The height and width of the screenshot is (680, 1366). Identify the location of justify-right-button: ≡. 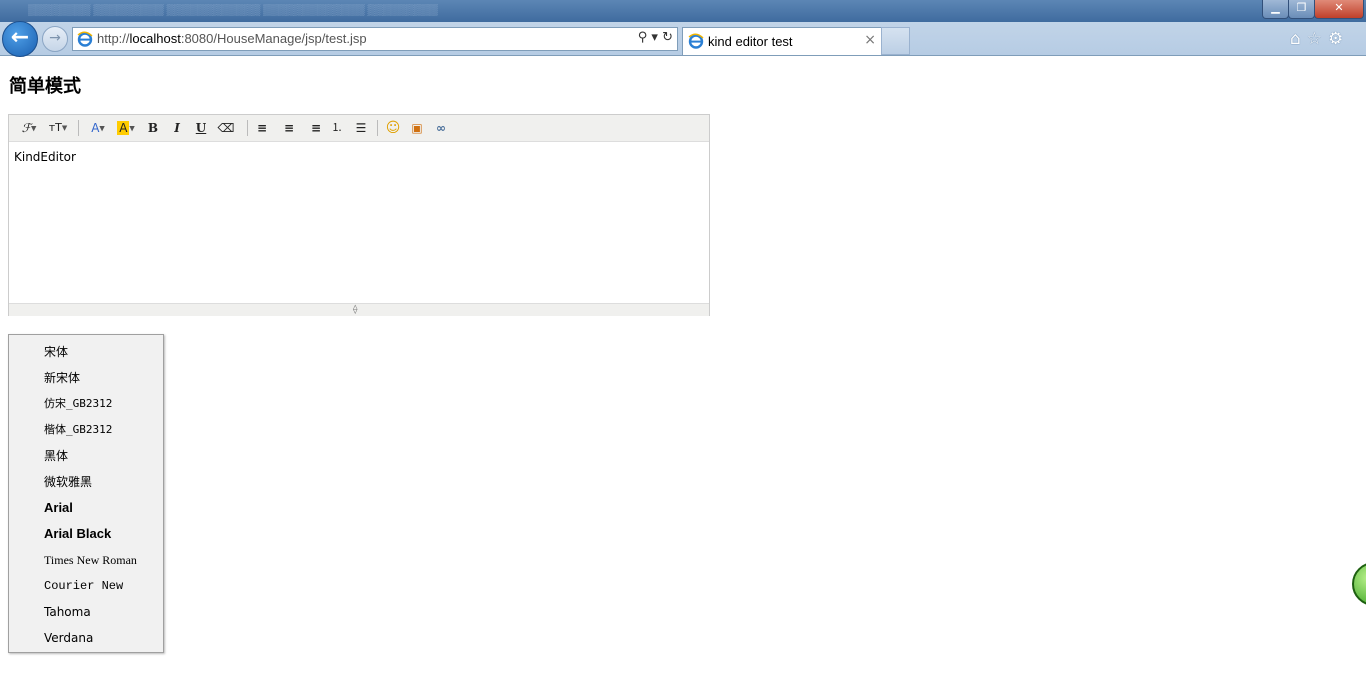
(313, 128).